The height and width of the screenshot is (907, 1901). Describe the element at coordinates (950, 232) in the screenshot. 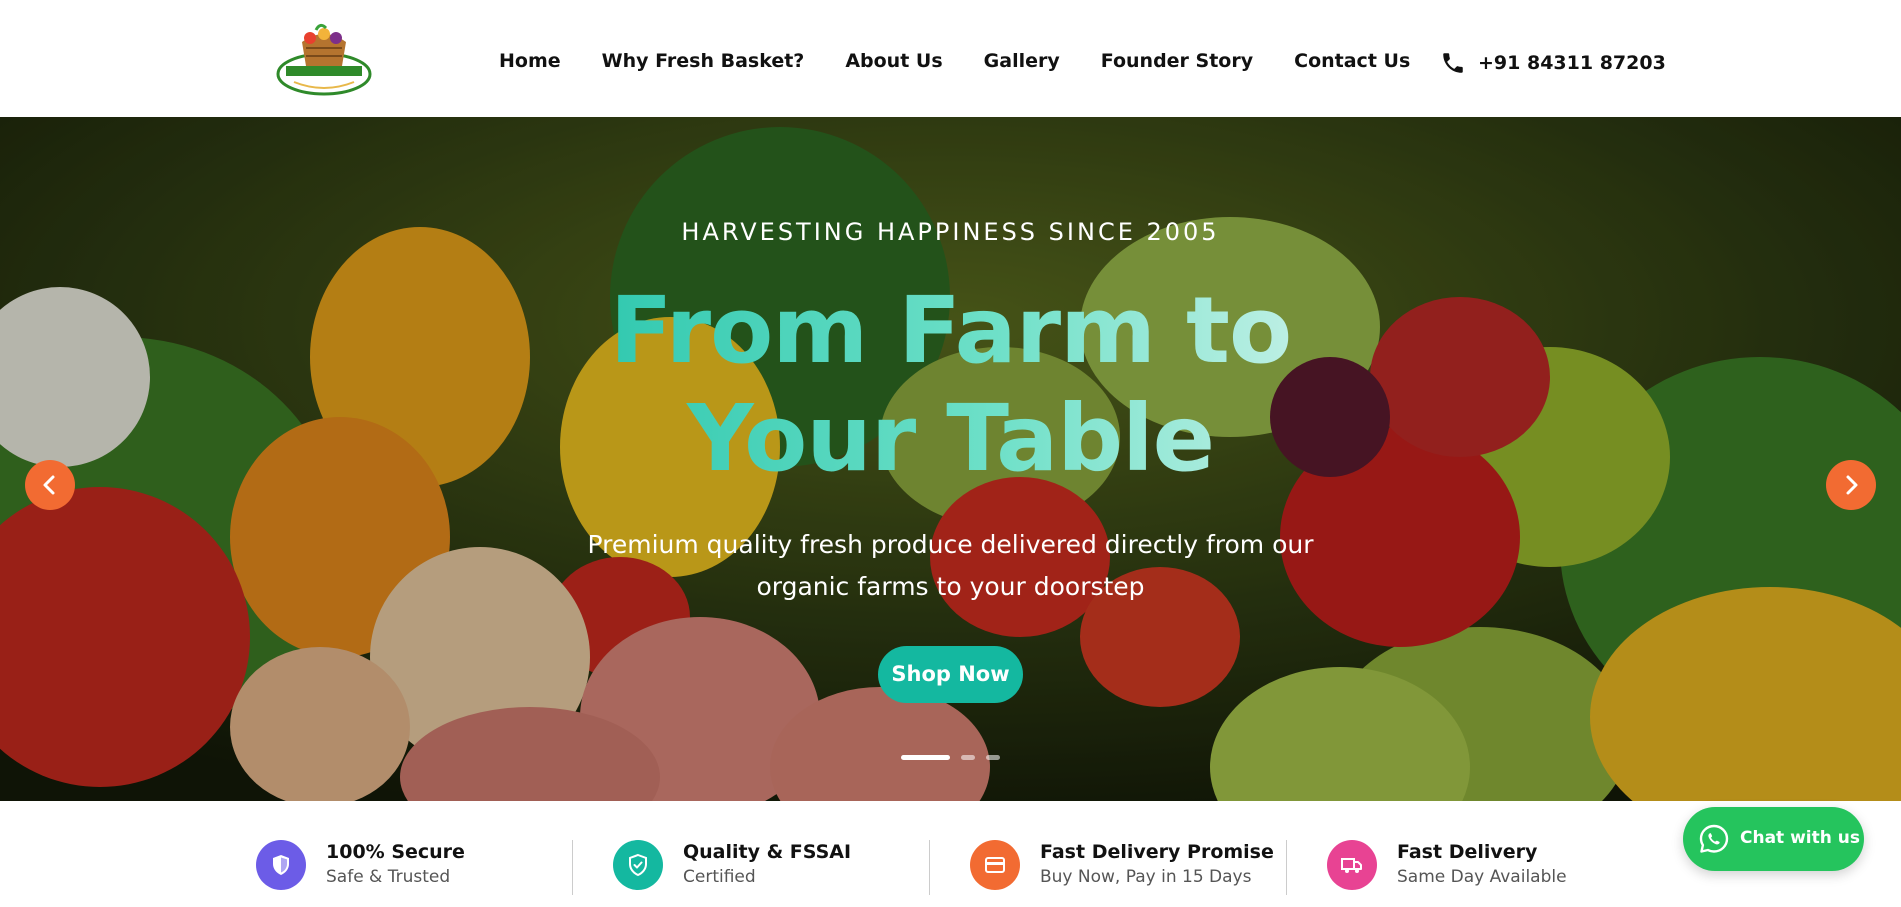

I see `hero-eyebrow: HARVESTING HAPPINESS SINCE 2005` at that location.